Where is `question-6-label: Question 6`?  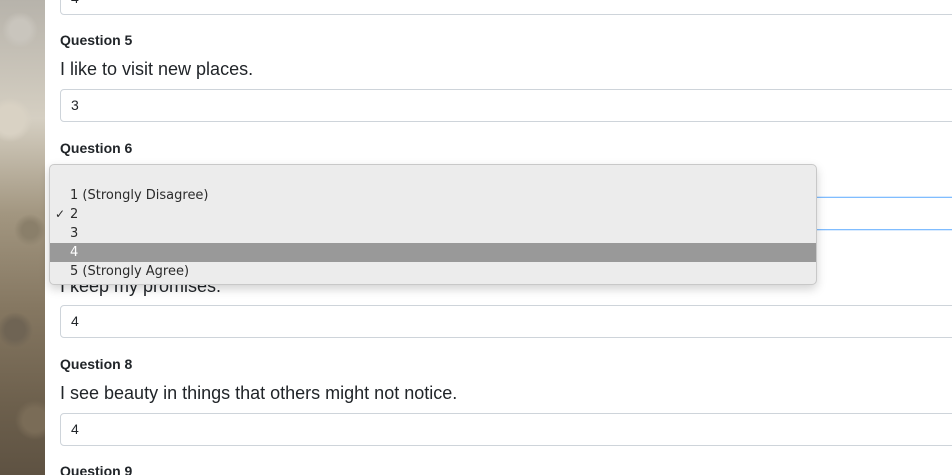
question-6-label: Question 6 is located at coordinates (96, 148).